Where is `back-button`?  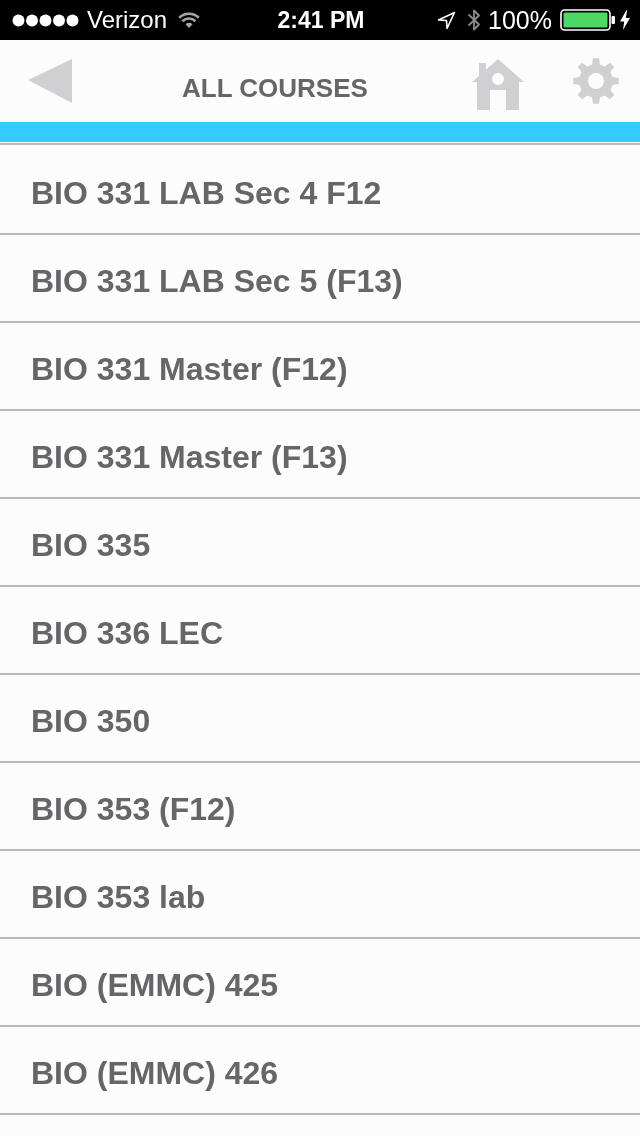 back-button is located at coordinates (50, 81).